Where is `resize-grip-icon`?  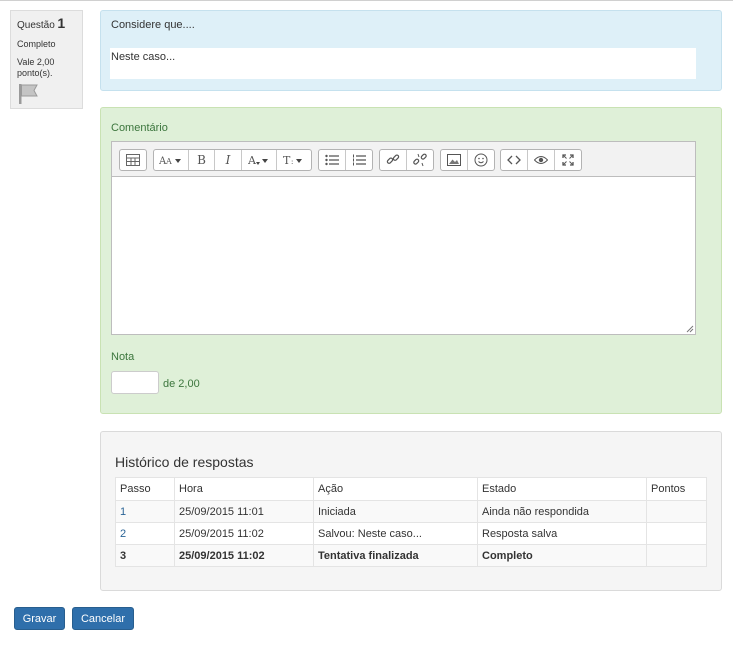
resize-grip-icon is located at coordinates (690, 329).